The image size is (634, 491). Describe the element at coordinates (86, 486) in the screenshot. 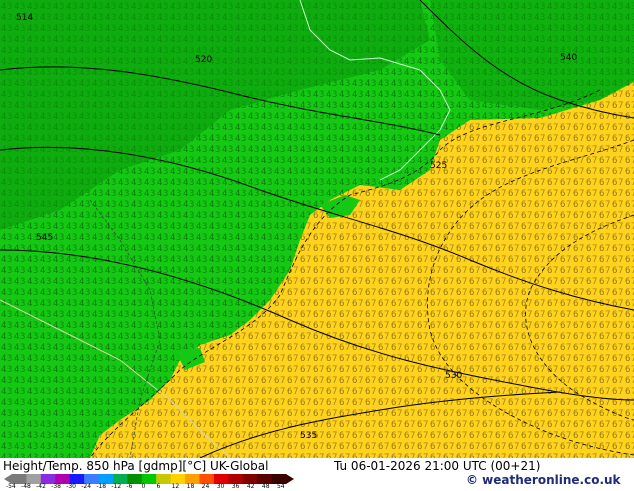

I see `scale-label: -24` at that location.